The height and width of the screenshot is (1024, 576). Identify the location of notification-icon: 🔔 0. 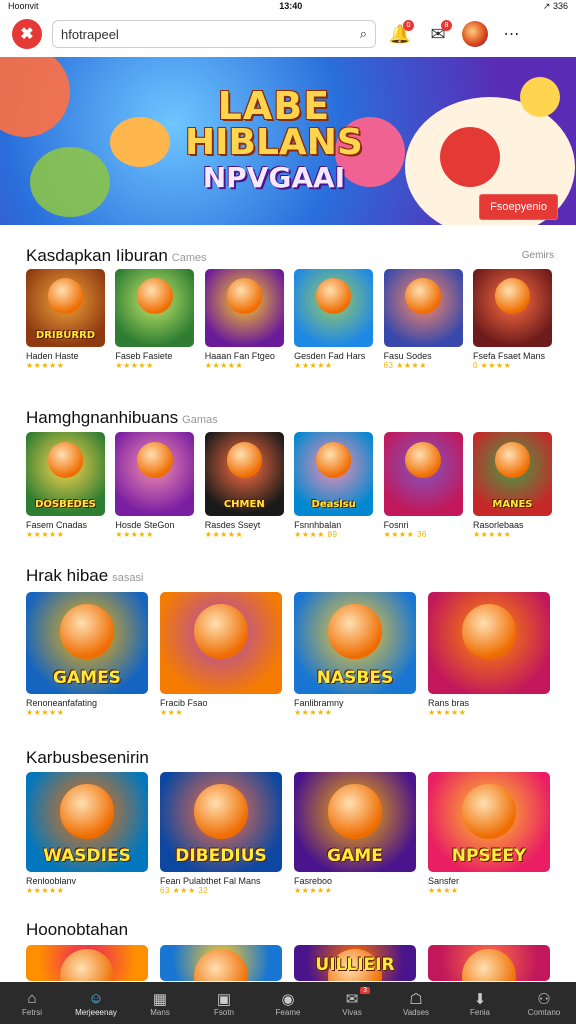
(400, 34).